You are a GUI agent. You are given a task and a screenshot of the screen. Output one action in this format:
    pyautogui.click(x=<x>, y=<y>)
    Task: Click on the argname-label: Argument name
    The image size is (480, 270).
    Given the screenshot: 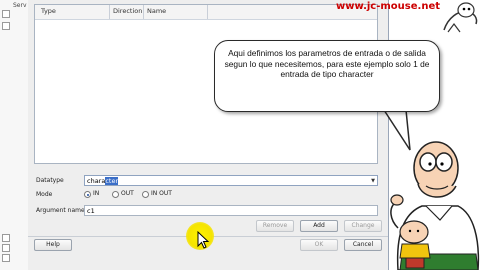 What is the action you would take?
    pyautogui.click(x=60, y=210)
    